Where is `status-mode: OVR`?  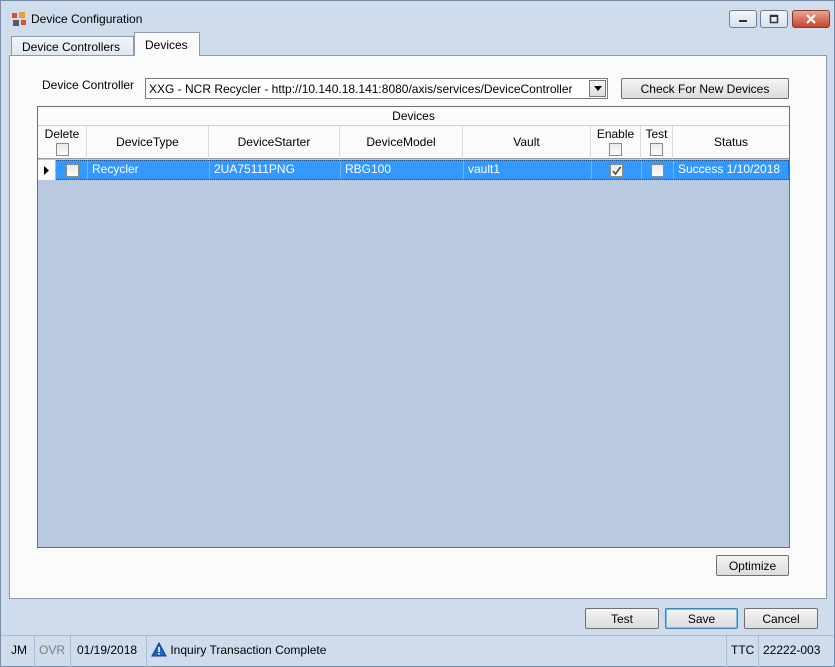 status-mode: OVR is located at coordinates (53, 651).